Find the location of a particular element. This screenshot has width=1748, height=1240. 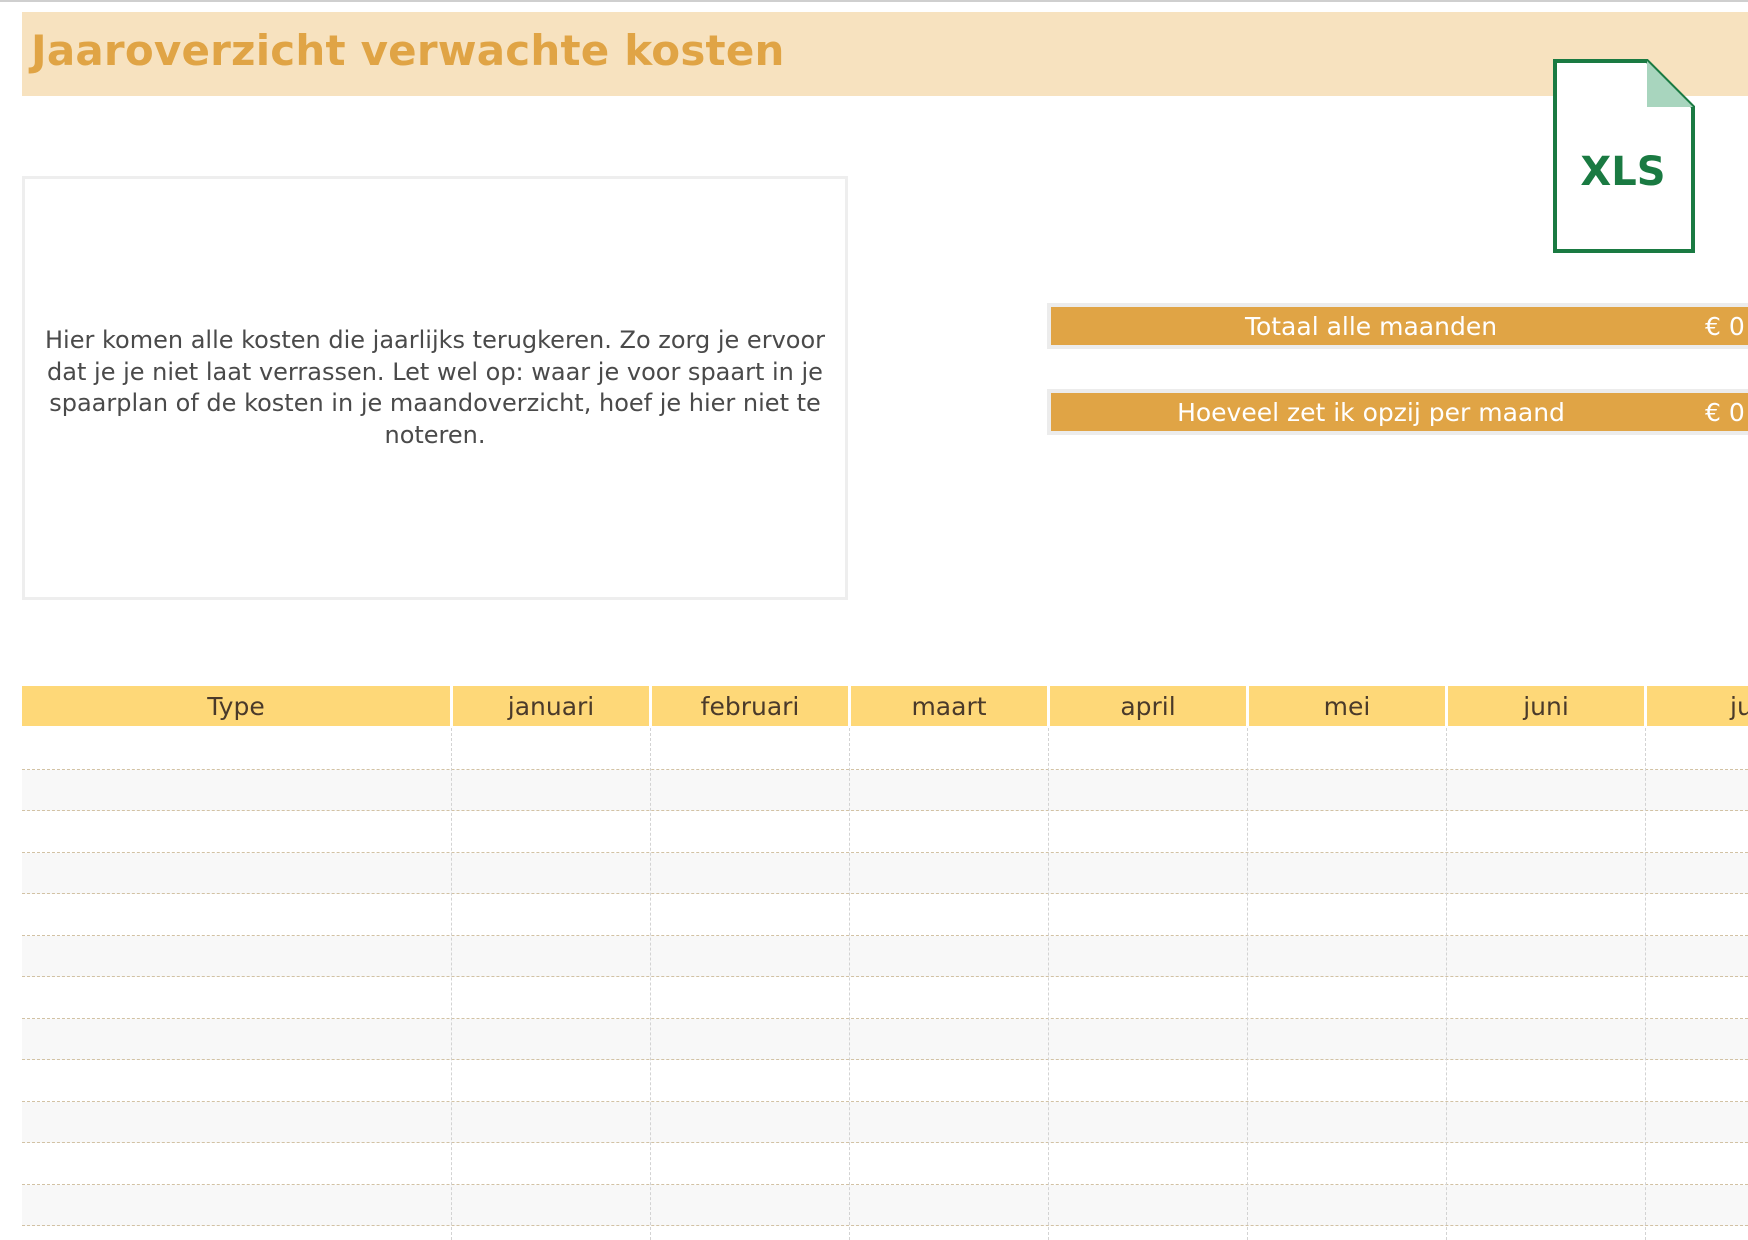

header-juni: juni is located at coordinates (1546, 706).